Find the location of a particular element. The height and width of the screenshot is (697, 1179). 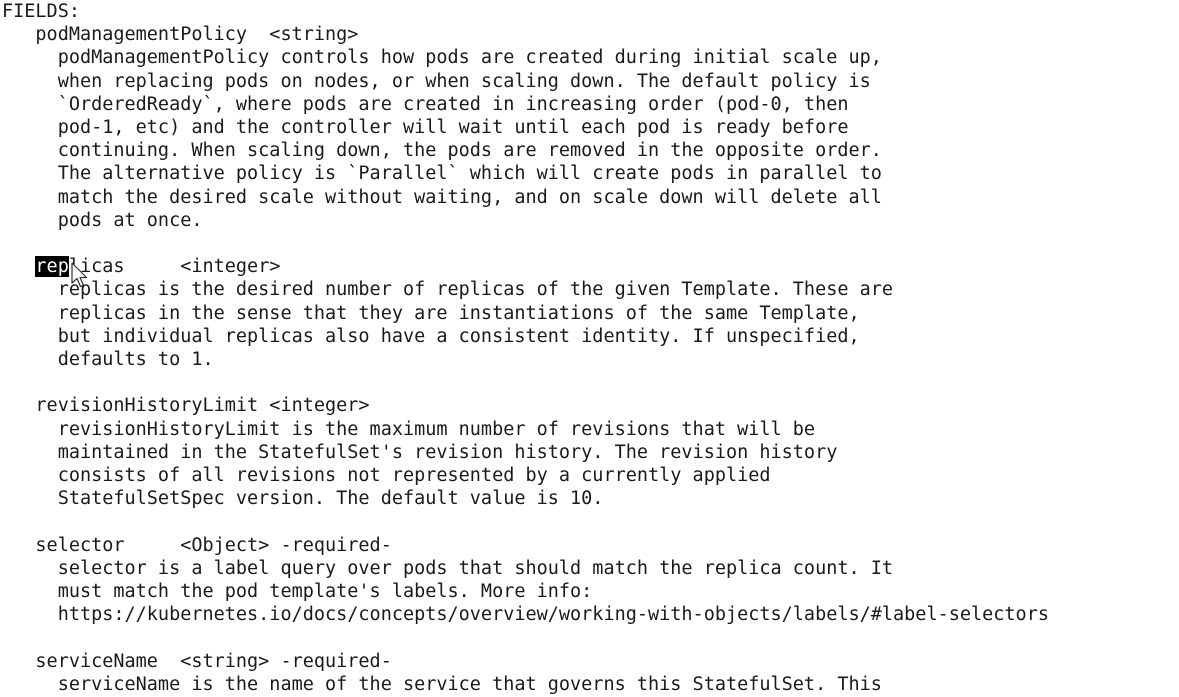

terminal-line: pods at once. is located at coordinates (102, 220).